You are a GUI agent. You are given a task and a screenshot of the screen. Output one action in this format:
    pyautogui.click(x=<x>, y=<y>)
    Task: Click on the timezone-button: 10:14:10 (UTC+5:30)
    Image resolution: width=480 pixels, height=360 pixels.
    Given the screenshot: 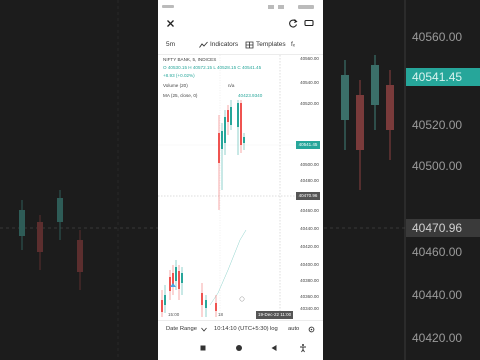 What is the action you would take?
    pyautogui.click(x=241, y=329)
    